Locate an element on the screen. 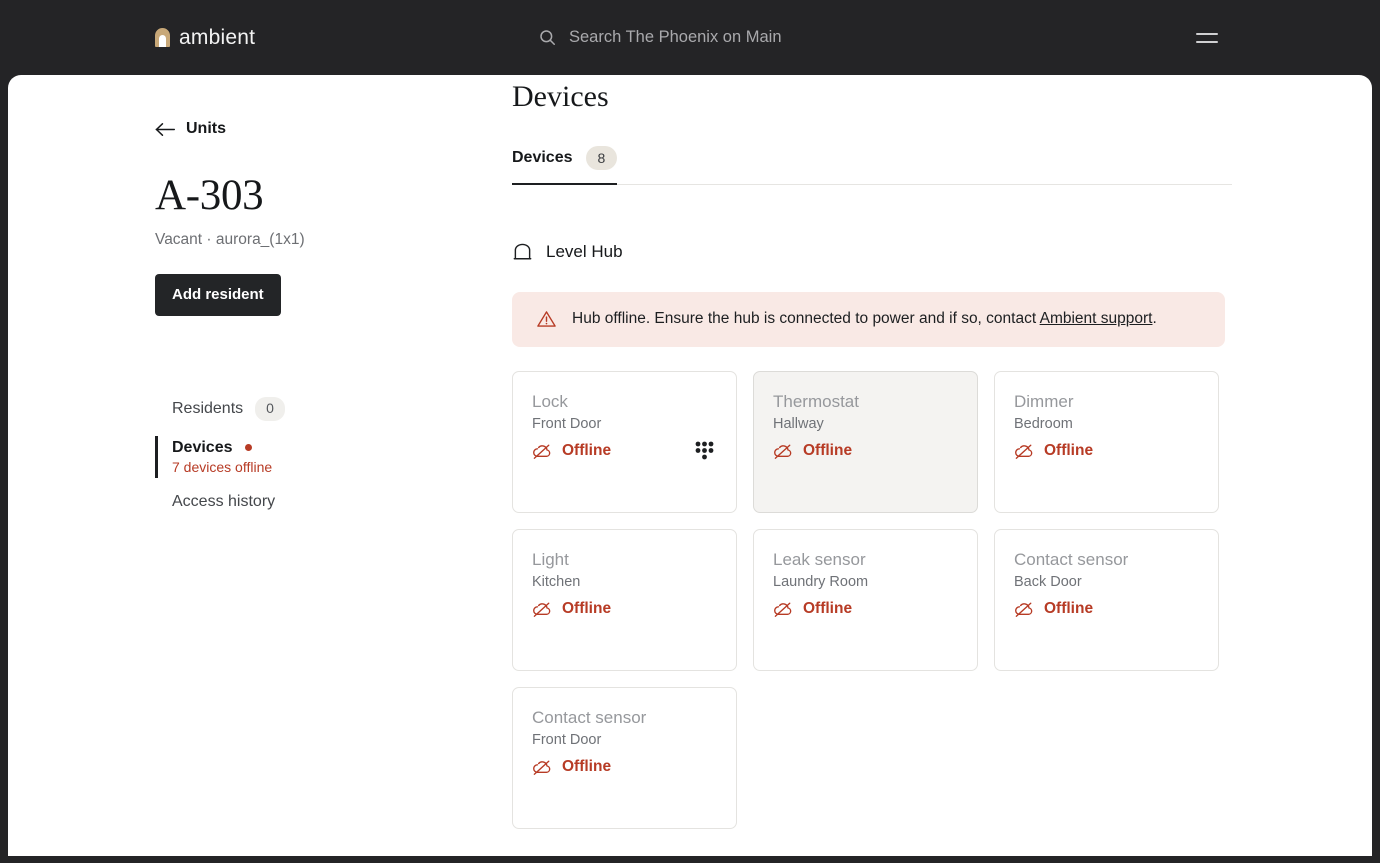 The height and width of the screenshot is (863, 1380). device-card: Lock Front Door Offline is located at coordinates (624, 442).